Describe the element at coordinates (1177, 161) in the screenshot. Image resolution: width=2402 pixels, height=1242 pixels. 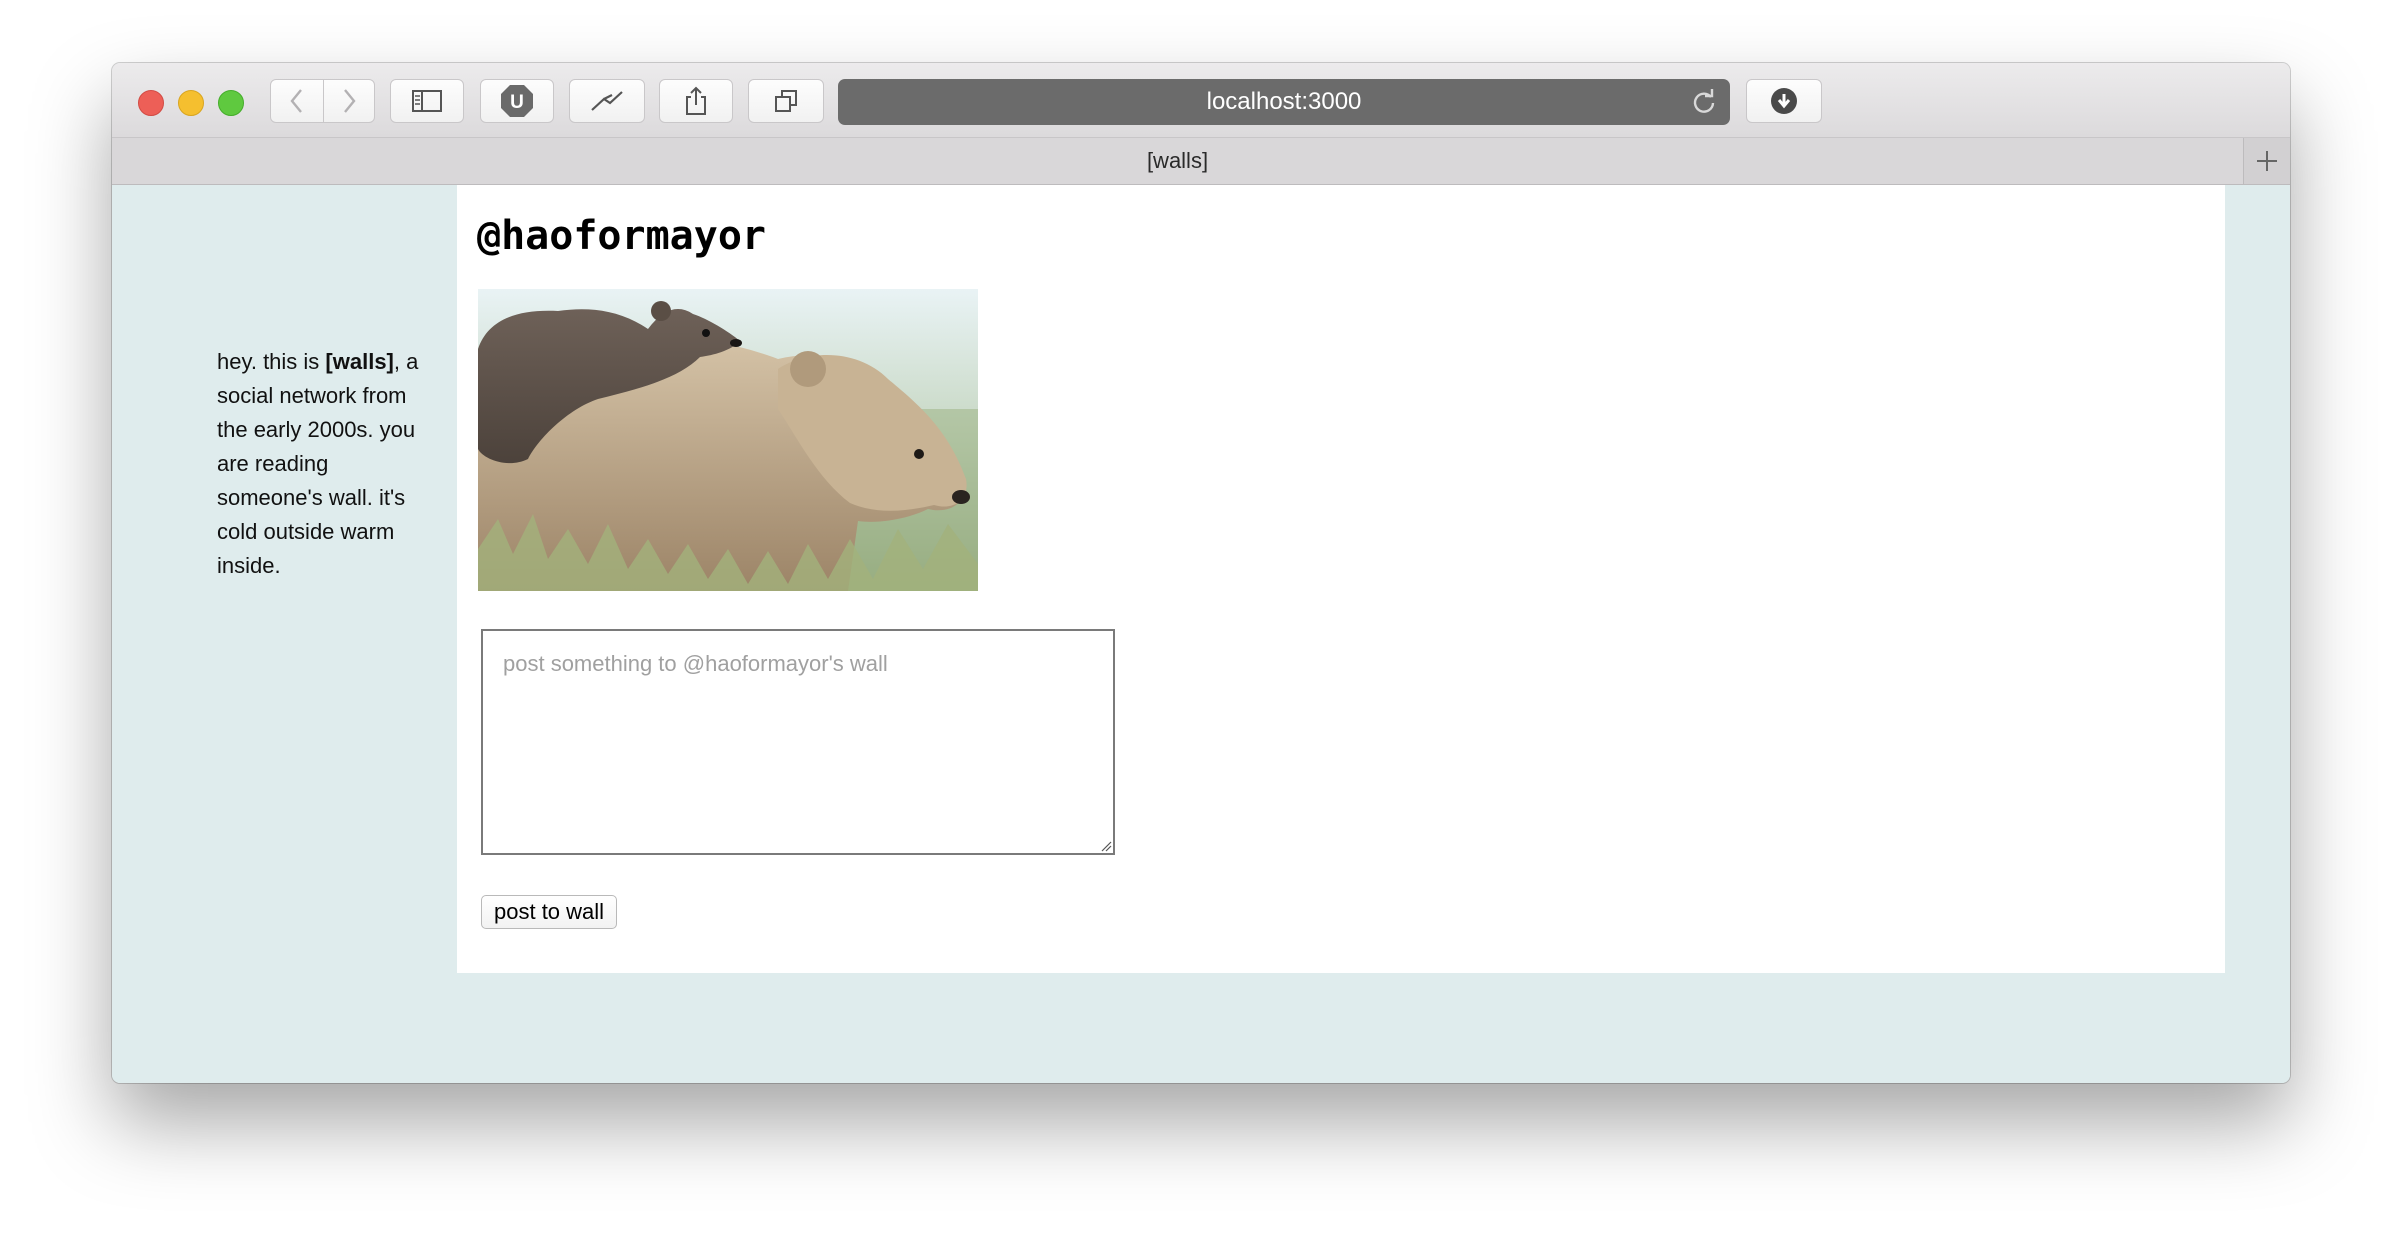
I see `active-tab-title: [walls]` at that location.